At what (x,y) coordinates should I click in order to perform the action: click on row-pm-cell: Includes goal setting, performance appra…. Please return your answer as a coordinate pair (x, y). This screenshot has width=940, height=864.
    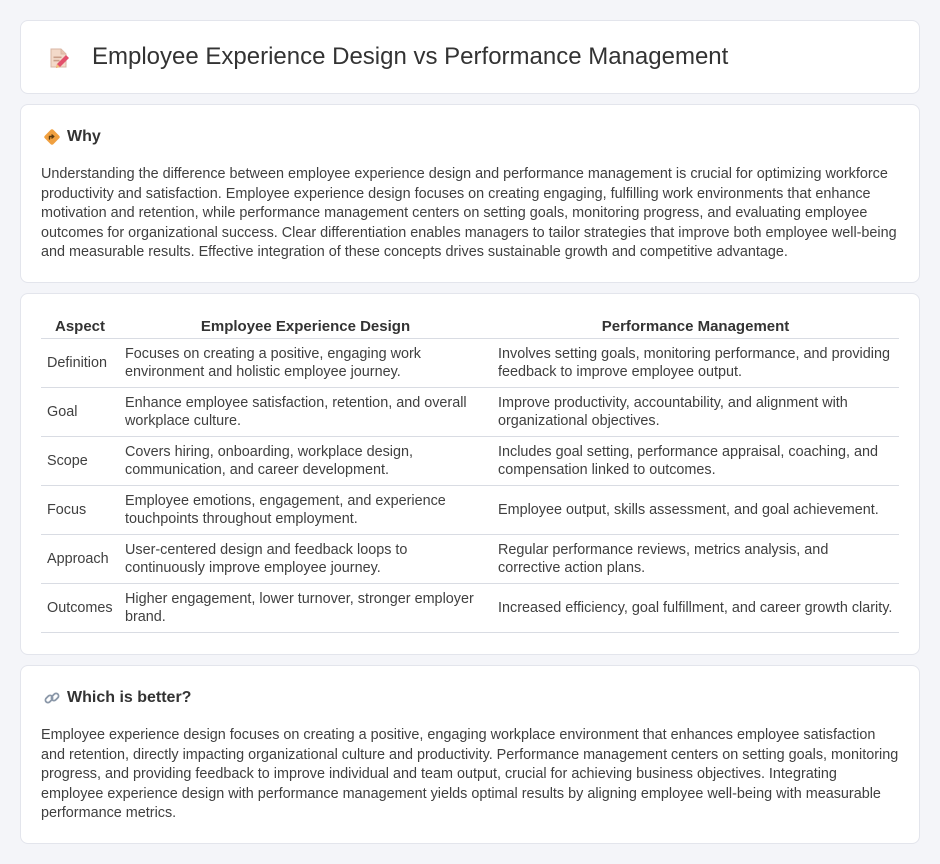
    Looking at the image, I should click on (695, 461).